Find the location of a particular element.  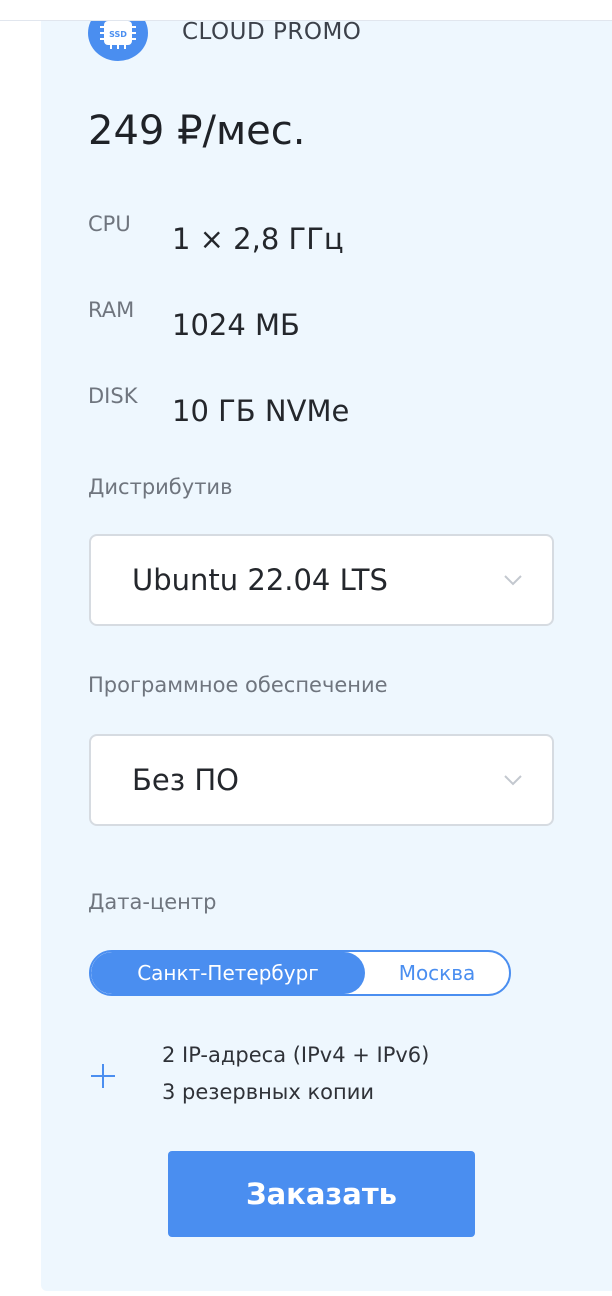

extra-item: 2 IP-адреса (IPv4 + IPv6) is located at coordinates (296, 1055).